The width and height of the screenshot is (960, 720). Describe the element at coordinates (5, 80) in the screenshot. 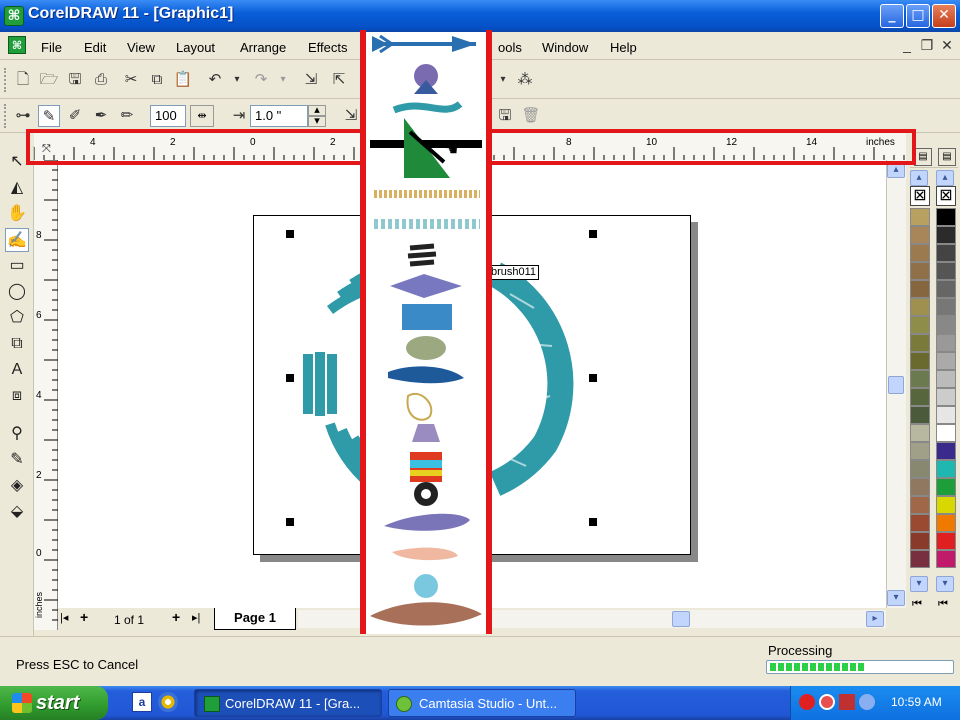

I see `toolbar-grip` at that location.